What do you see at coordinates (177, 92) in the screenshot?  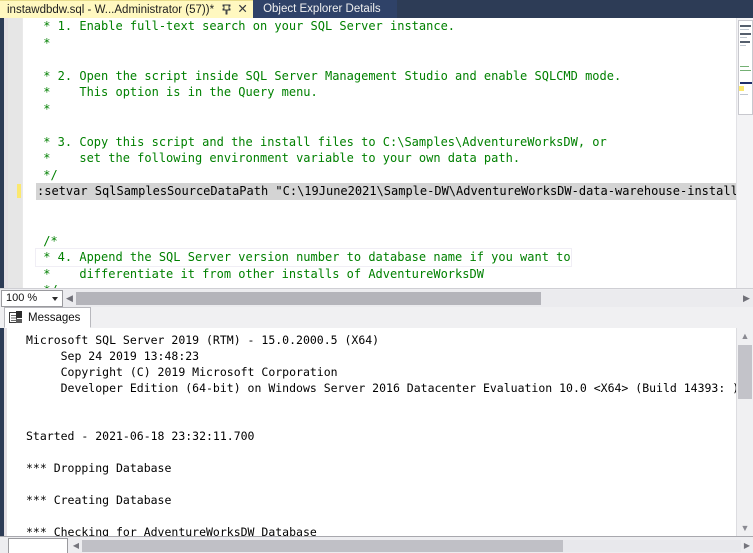 I see `code-comment: * This option is in the Query menu.` at bounding box center [177, 92].